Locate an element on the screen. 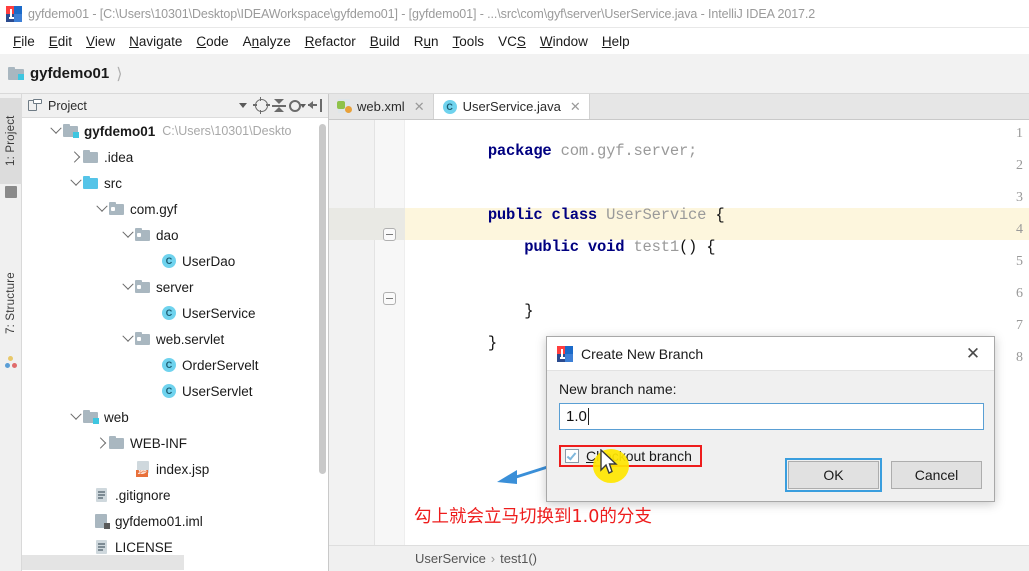 This screenshot has width=1029, height=571. text-caret is located at coordinates (588, 416).